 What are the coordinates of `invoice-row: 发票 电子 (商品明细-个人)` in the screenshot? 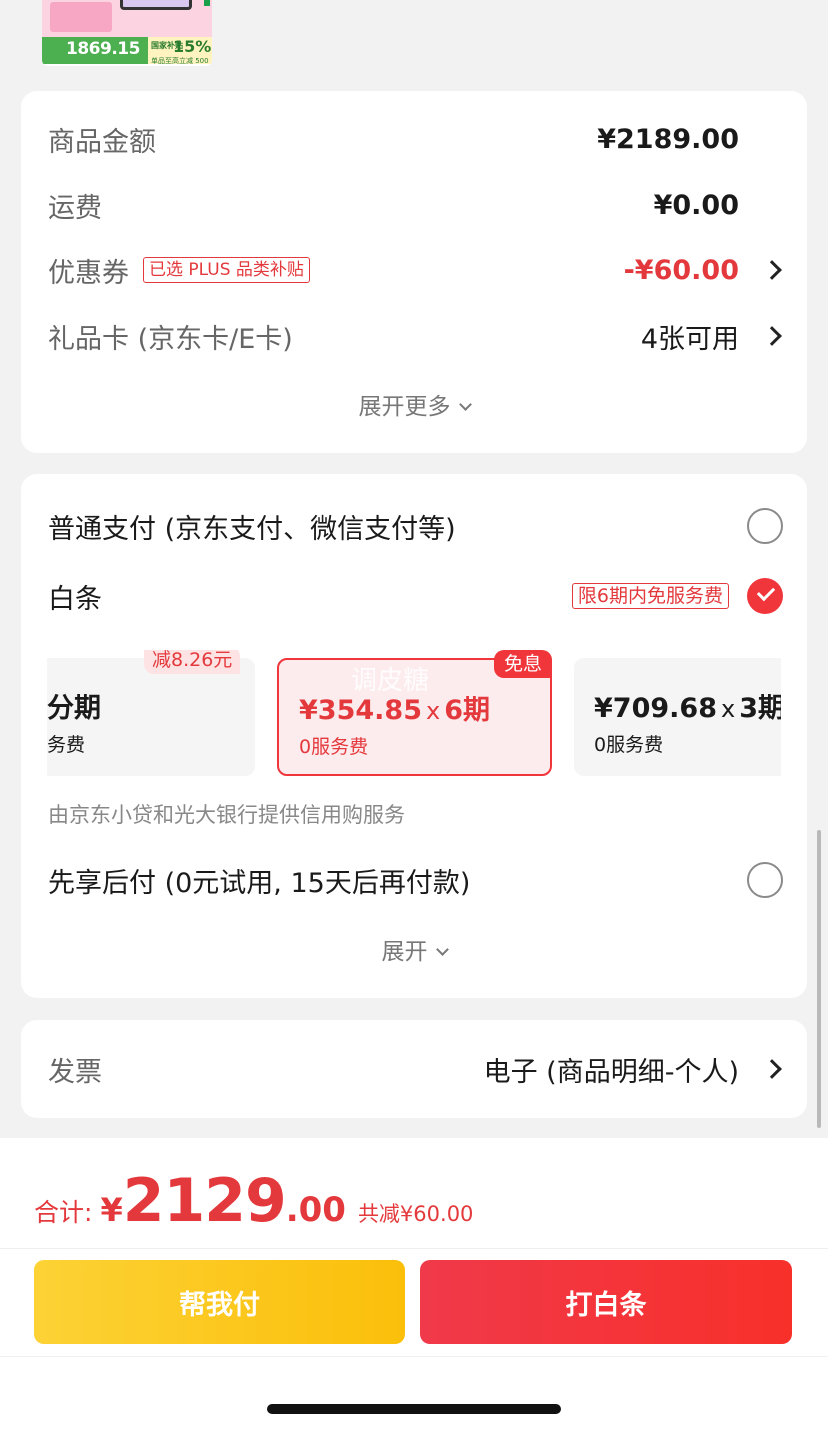 It's located at (415, 1069).